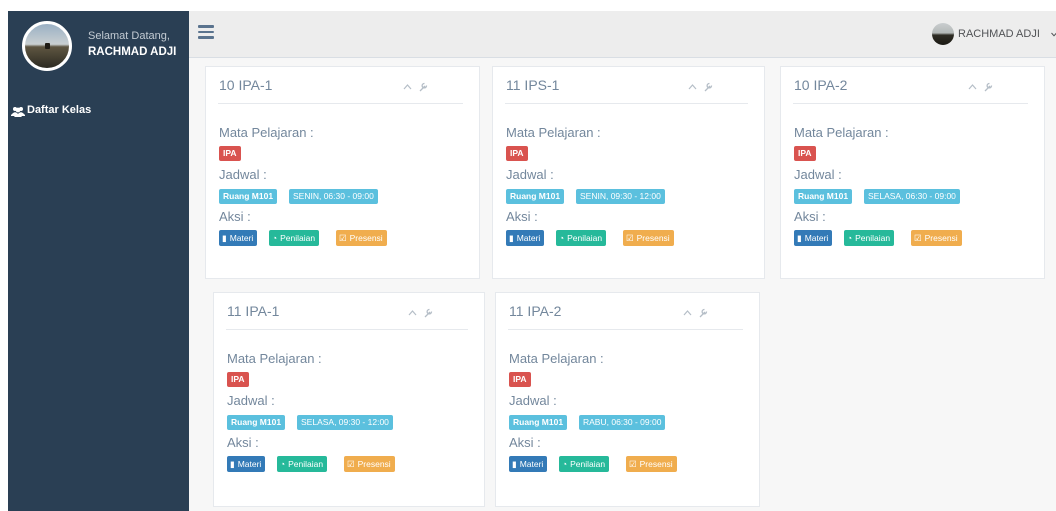 The image size is (1056, 511). I want to click on card-title: 11 IPS-1, so click(533, 85).